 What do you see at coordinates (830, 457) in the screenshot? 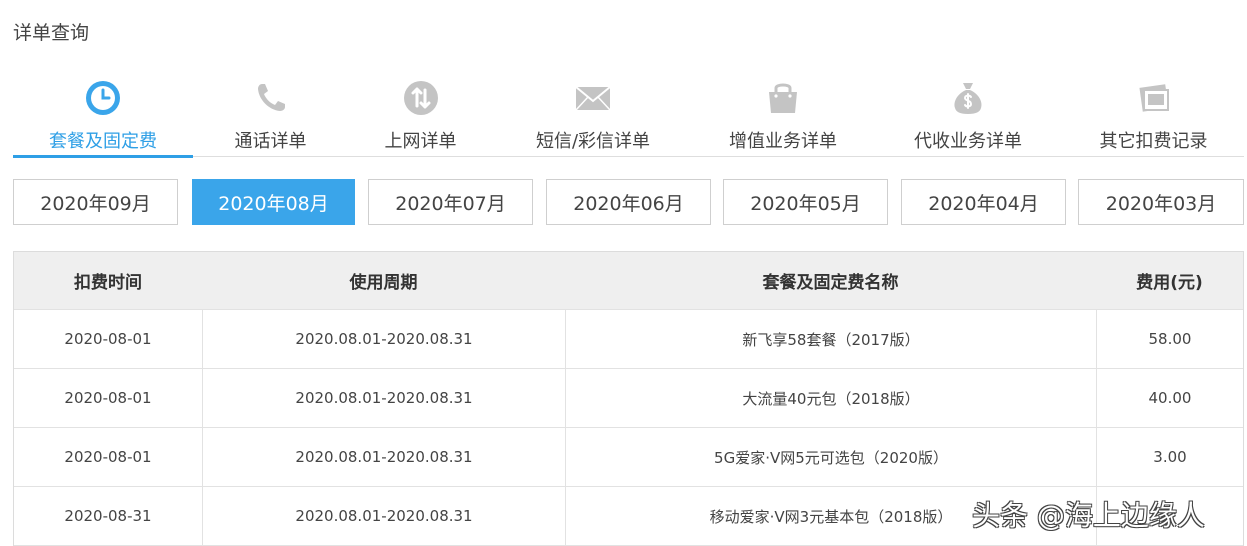
I see `package-name-cell: 5G爱家·V网5元可选包（2020版）` at bounding box center [830, 457].